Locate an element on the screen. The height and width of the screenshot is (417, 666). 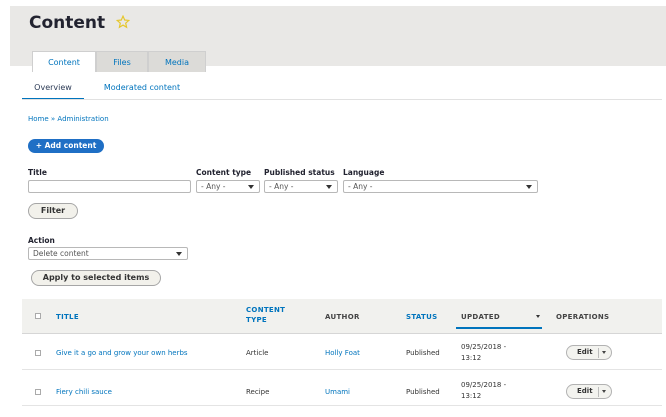
action-label: Action is located at coordinates (41, 240).